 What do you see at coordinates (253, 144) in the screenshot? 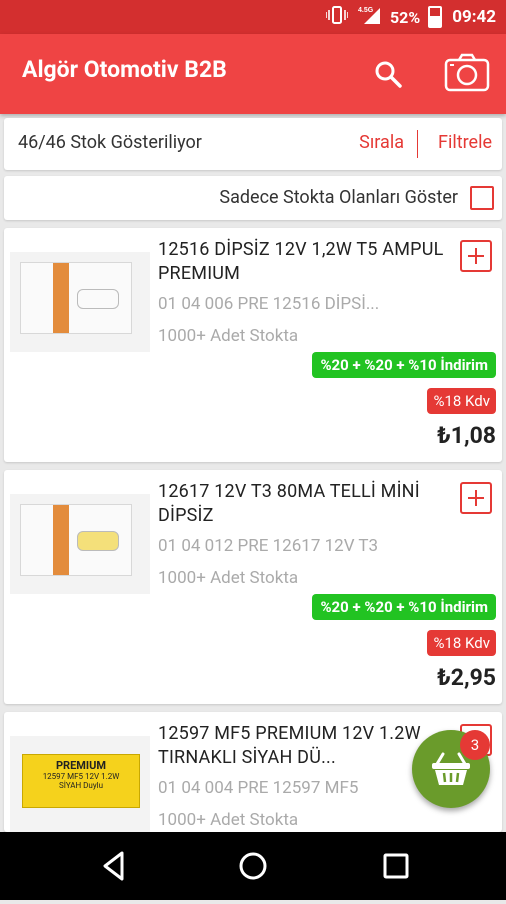
I see `list-header: 46/46 Stok Gösteriliyor Sırala Filtrele` at bounding box center [253, 144].